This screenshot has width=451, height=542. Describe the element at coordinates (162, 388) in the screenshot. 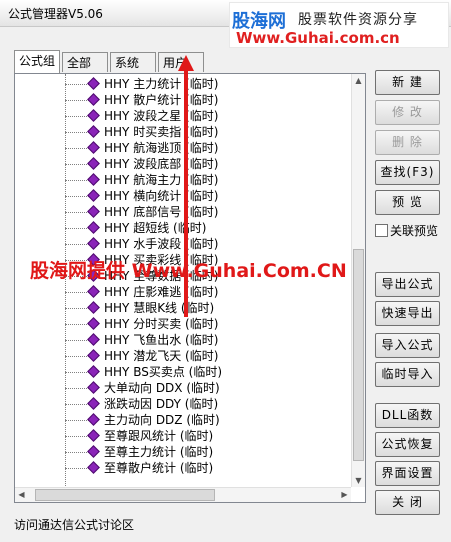

I see `formula-name: 大单动向 DDX (临时)` at that location.